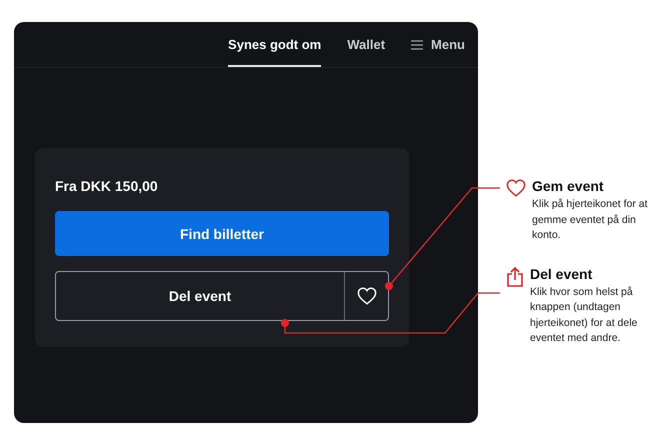  Describe the element at coordinates (584, 315) in the screenshot. I see `annotation-text: Klik hvor som helst på knappen (undtagen hjerteikonet) for at dele eventet med andre.` at that location.